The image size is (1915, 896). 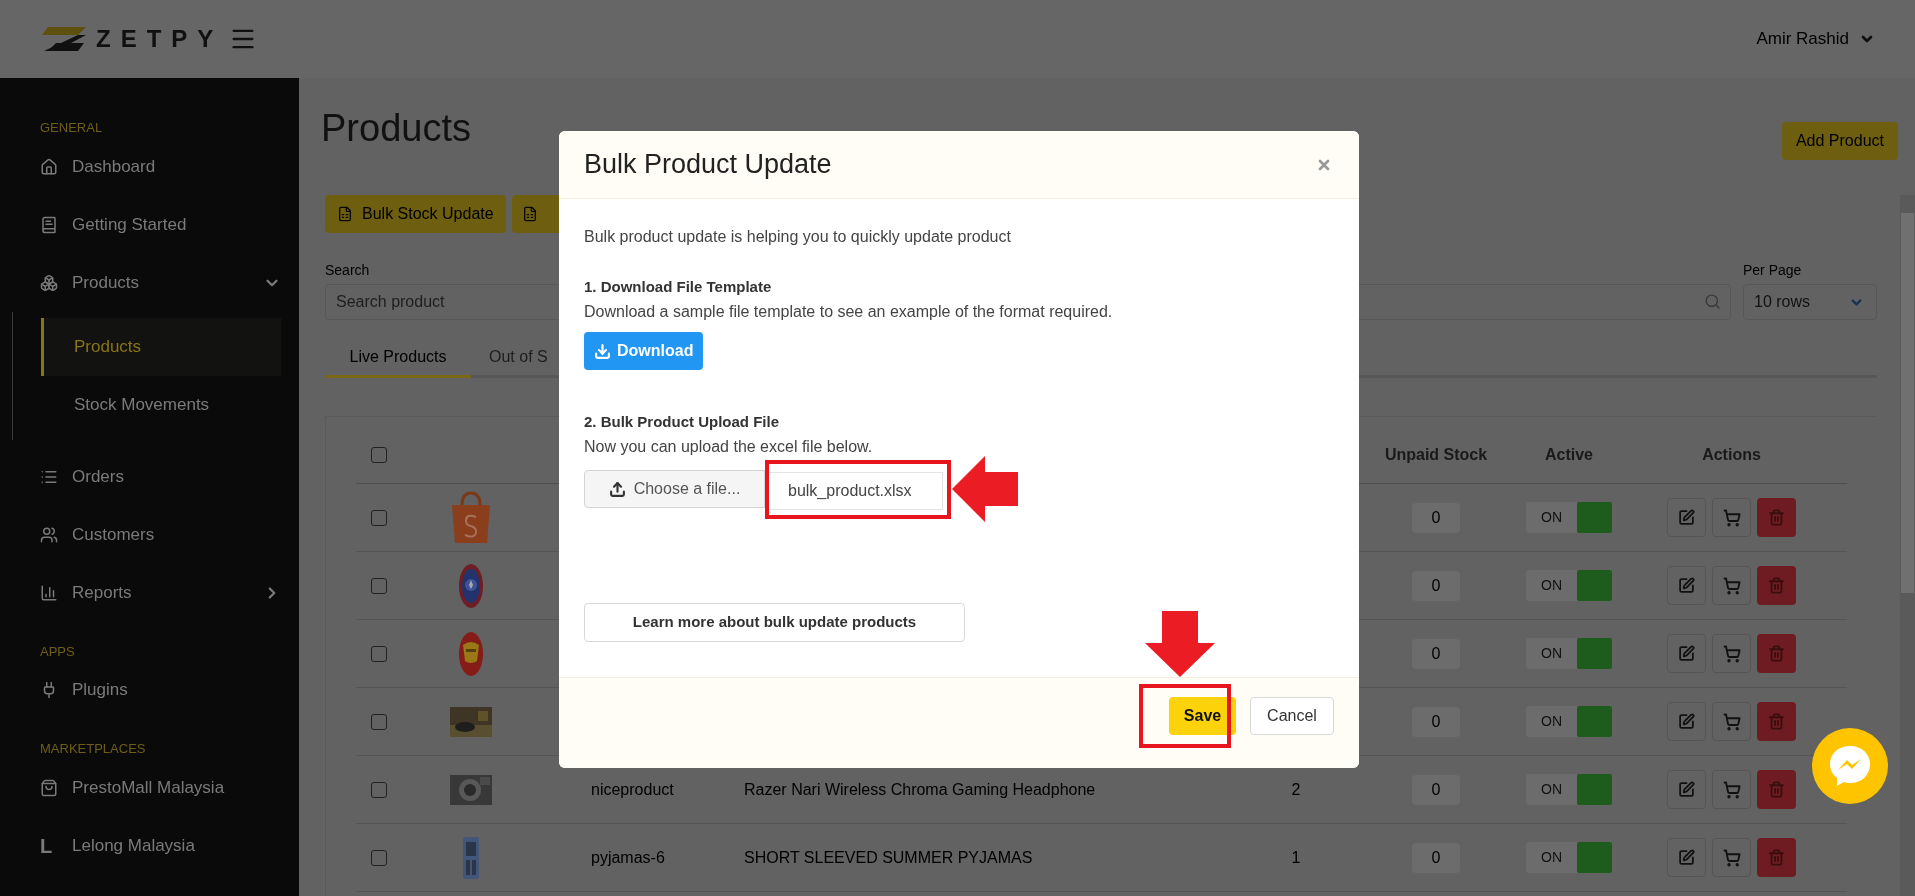 What do you see at coordinates (1296, 789) in the screenshot?
I see `quantity-cell-text: 2` at bounding box center [1296, 789].